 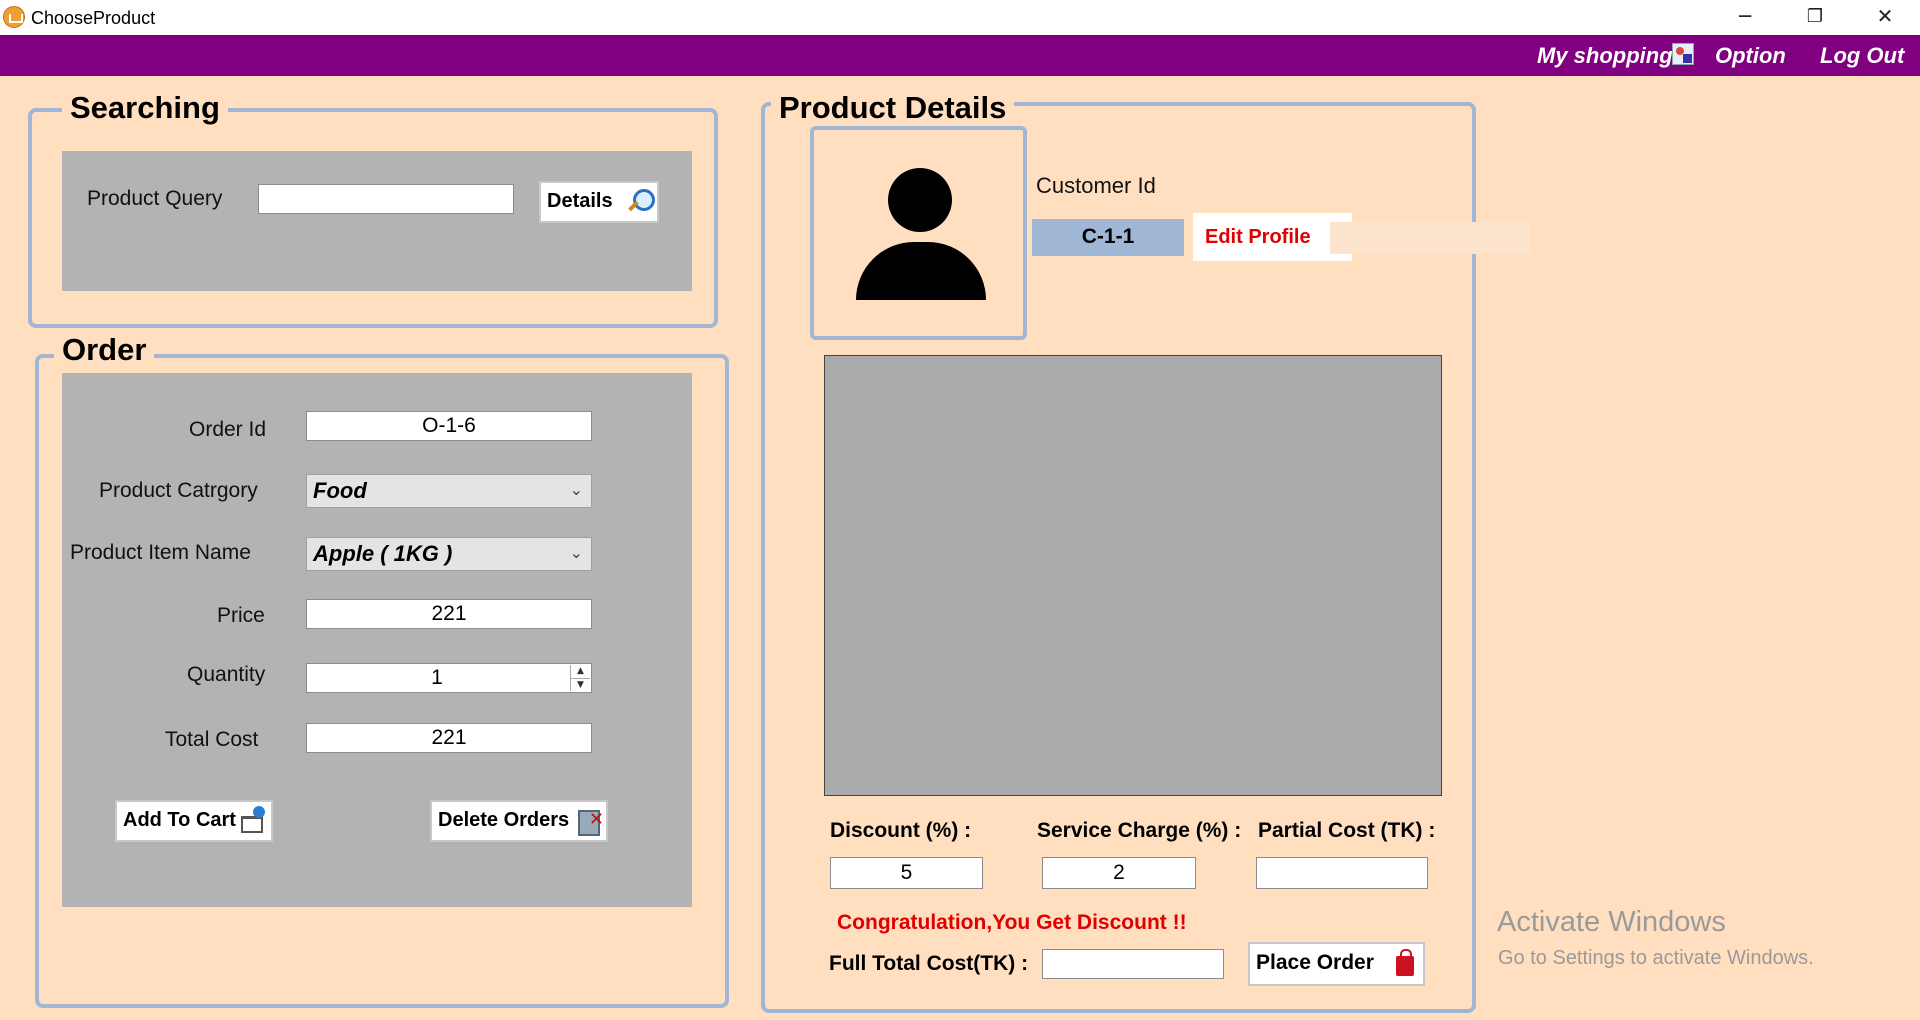 I want to click on product-image-panel, so click(x=1133, y=575).